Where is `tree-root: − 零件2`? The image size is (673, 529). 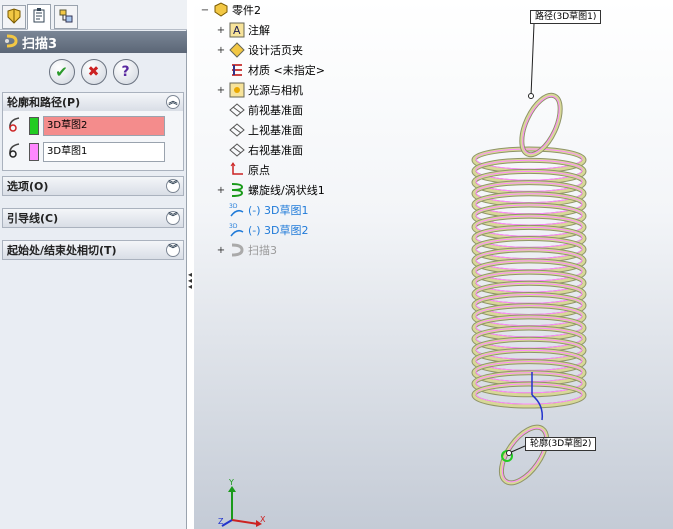
tree-root: − 零件2 is located at coordinates (230, 10).